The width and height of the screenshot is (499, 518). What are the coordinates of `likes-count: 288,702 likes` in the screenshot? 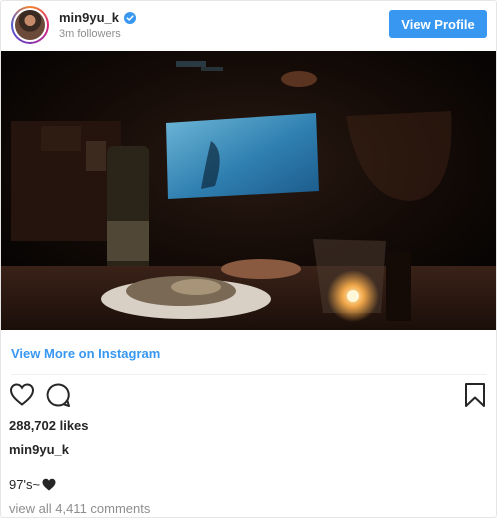 It's located at (49, 425).